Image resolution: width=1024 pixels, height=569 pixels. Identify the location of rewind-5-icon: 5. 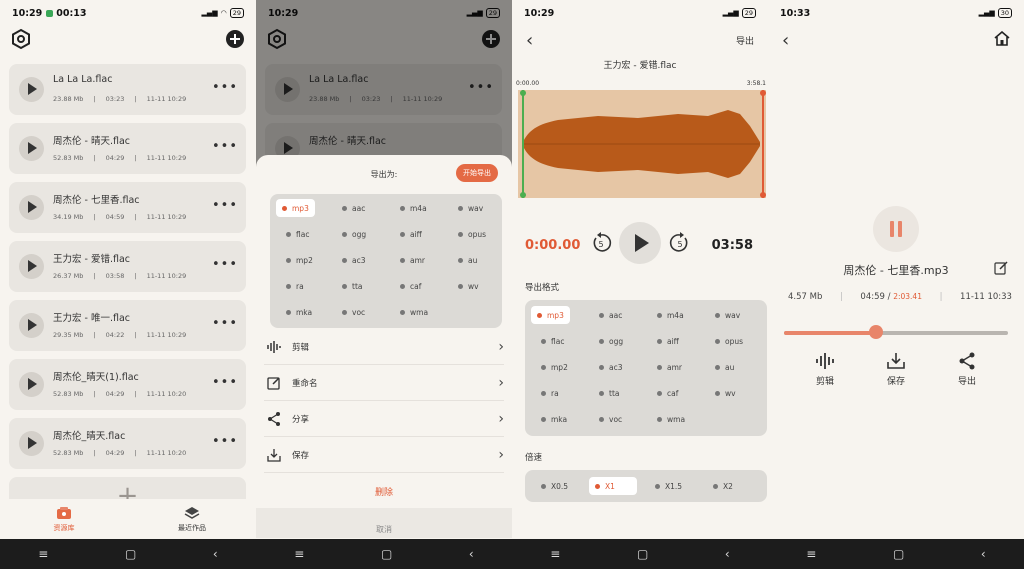
(601, 243).